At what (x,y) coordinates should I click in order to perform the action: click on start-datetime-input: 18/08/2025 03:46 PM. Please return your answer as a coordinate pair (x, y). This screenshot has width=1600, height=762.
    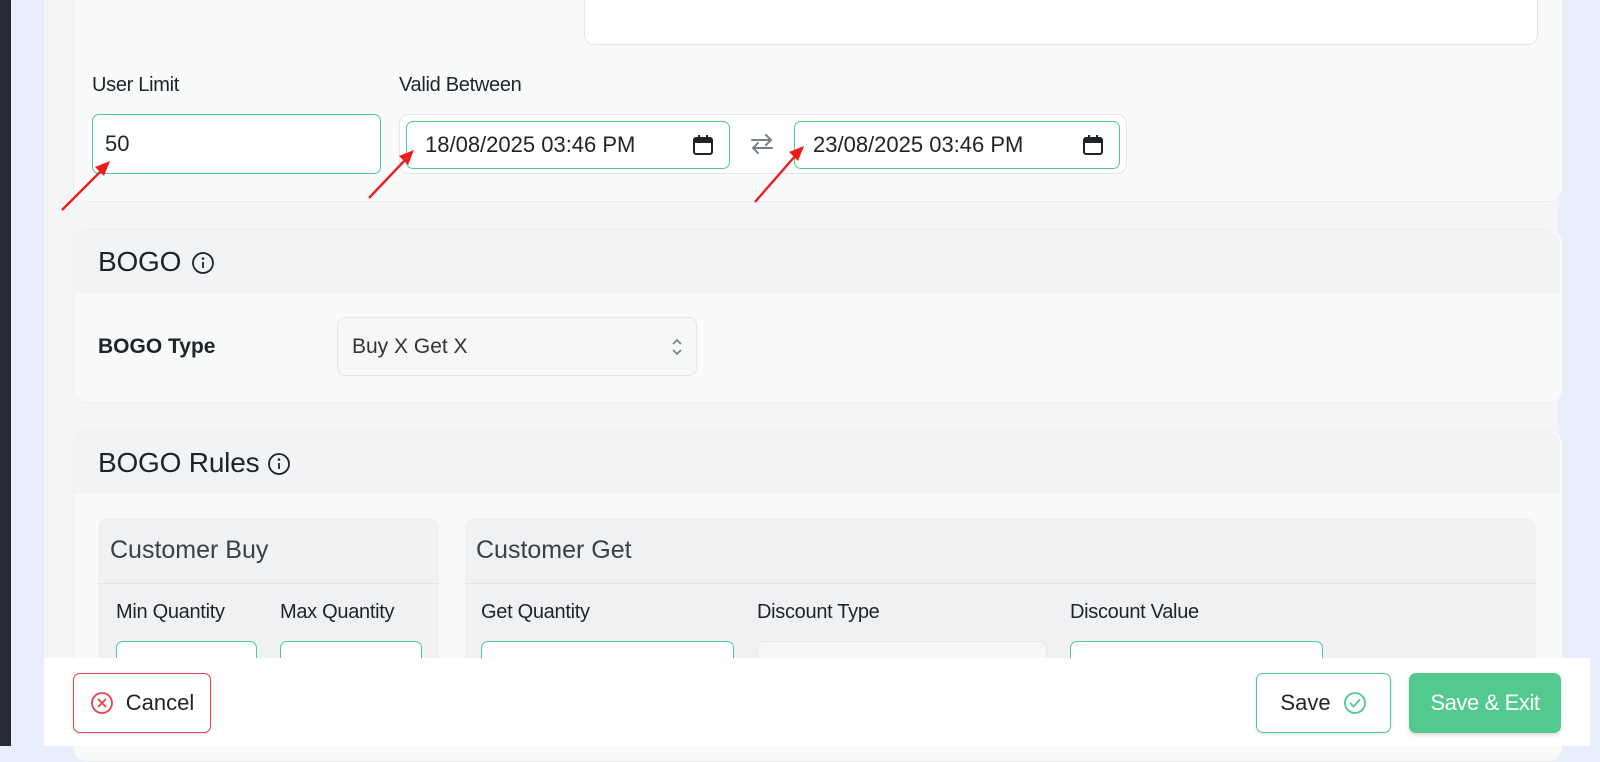
    Looking at the image, I should click on (568, 145).